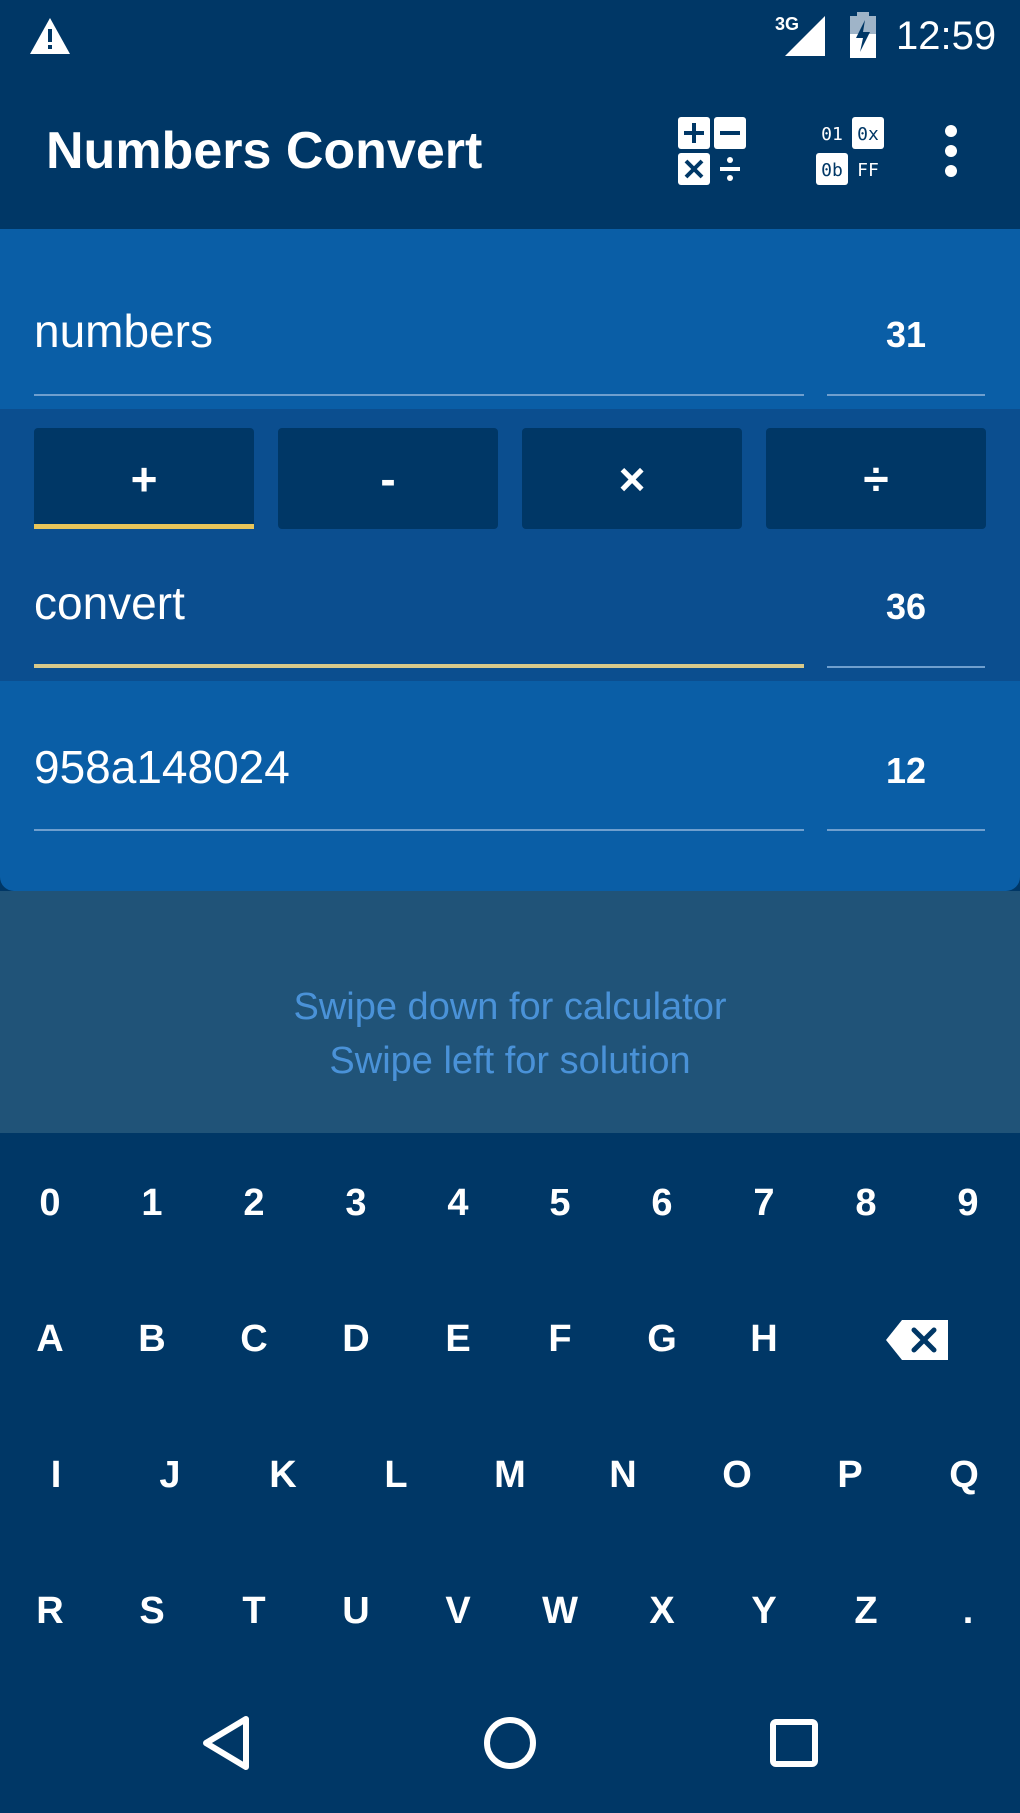 The width and height of the screenshot is (1020, 1813). What do you see at coordinates (906, 395) in the screenshot?
I see `first-base-underline` at bounding box center [906, 395].